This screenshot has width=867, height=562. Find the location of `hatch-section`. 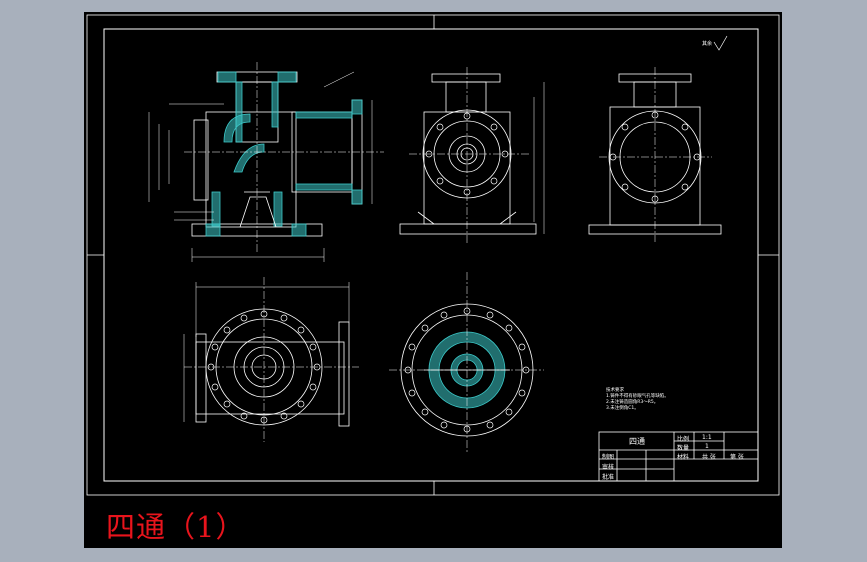

hatch-section is located at coordinates (284, 154).